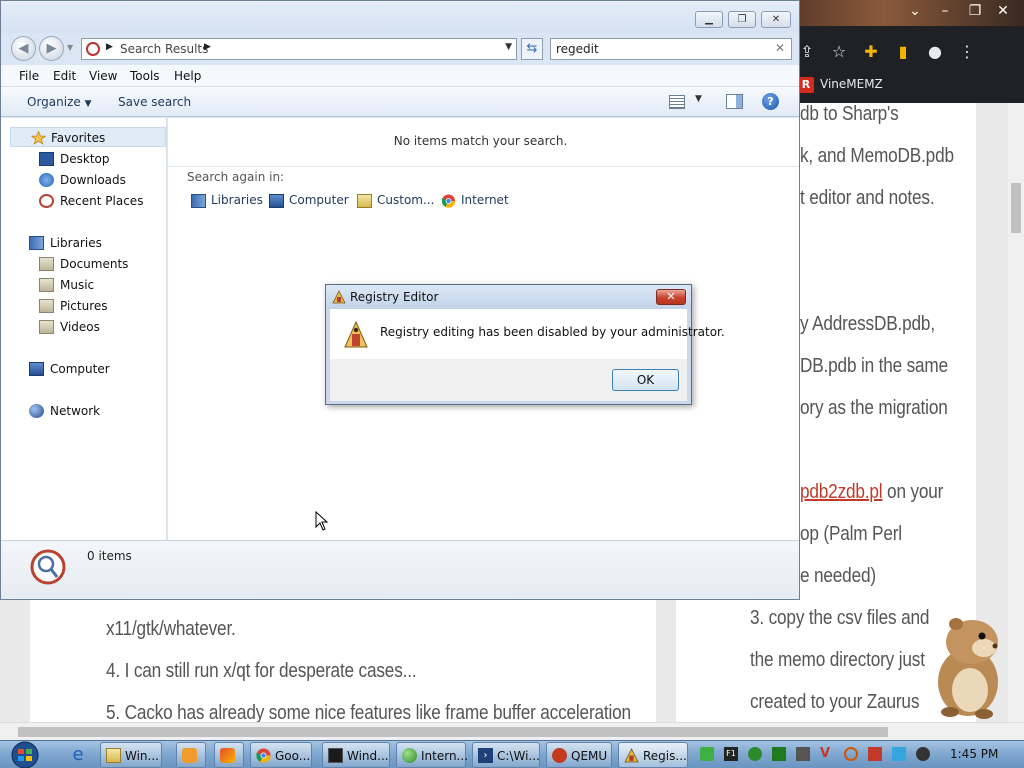  Describe the element at coordinates (742, 19) in the screenshot. I see `maximize-icon: ❐` at that location.